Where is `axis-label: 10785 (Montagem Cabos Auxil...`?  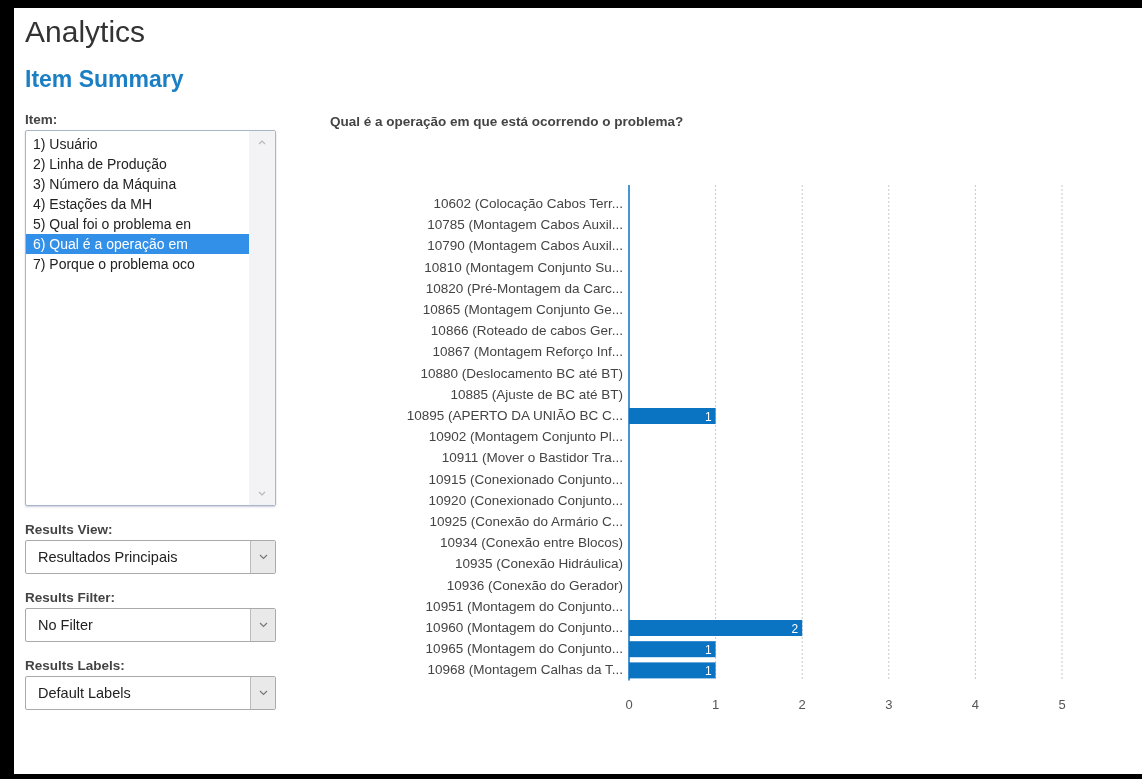
axis-label: 10785 (Montagem Cabos Auxil... is located at coordinates (525, 225).